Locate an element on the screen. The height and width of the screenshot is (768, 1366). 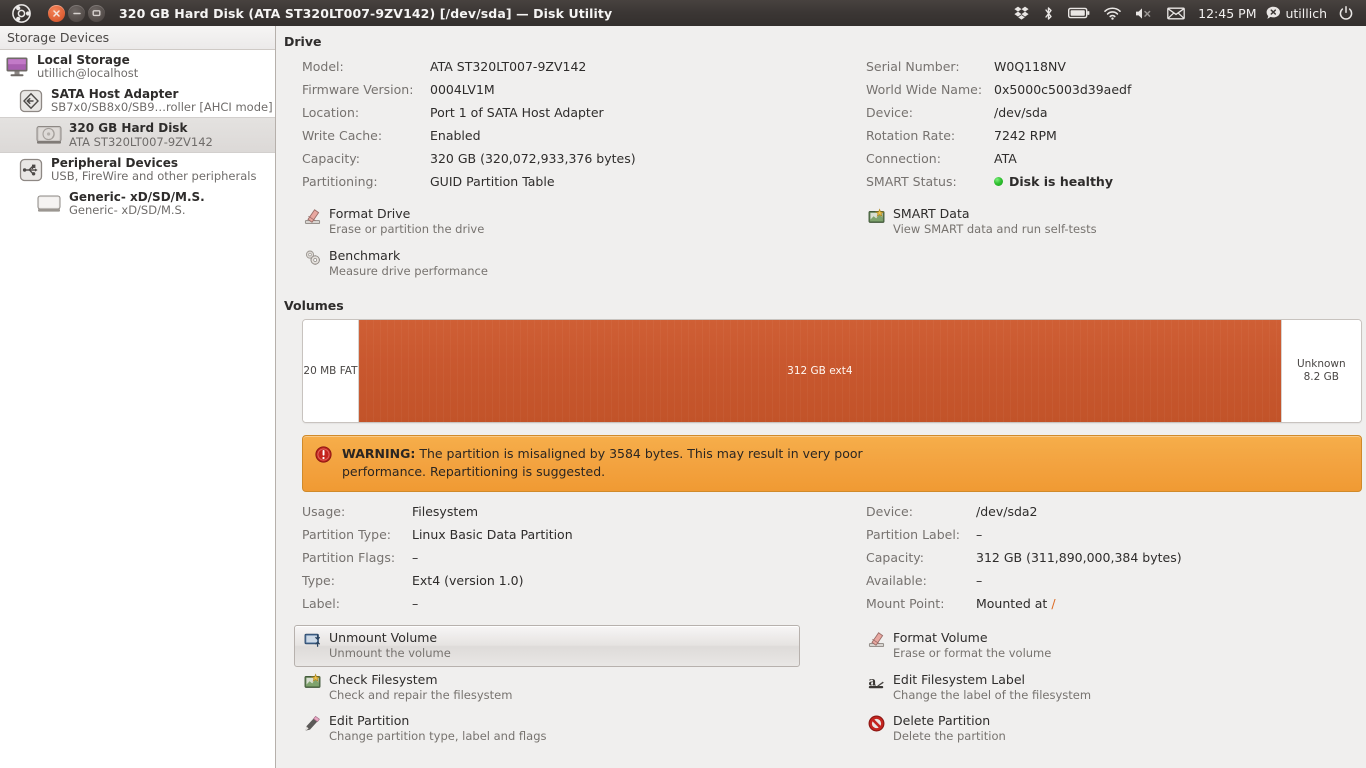
user-name: utillich is located at coordinates (1307, 13).